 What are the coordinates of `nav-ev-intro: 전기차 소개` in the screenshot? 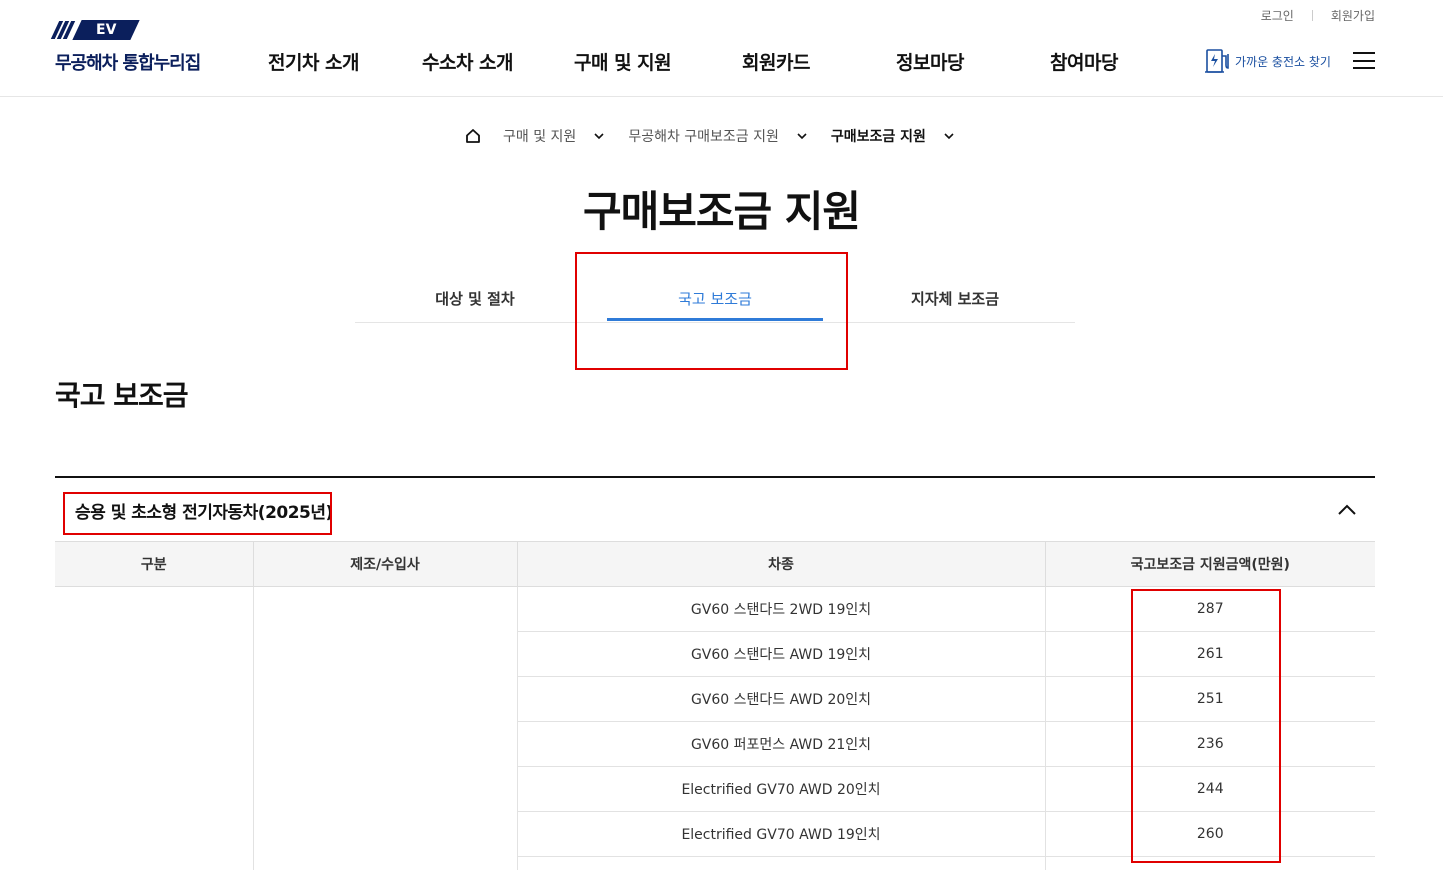 It's located at (314, 61).